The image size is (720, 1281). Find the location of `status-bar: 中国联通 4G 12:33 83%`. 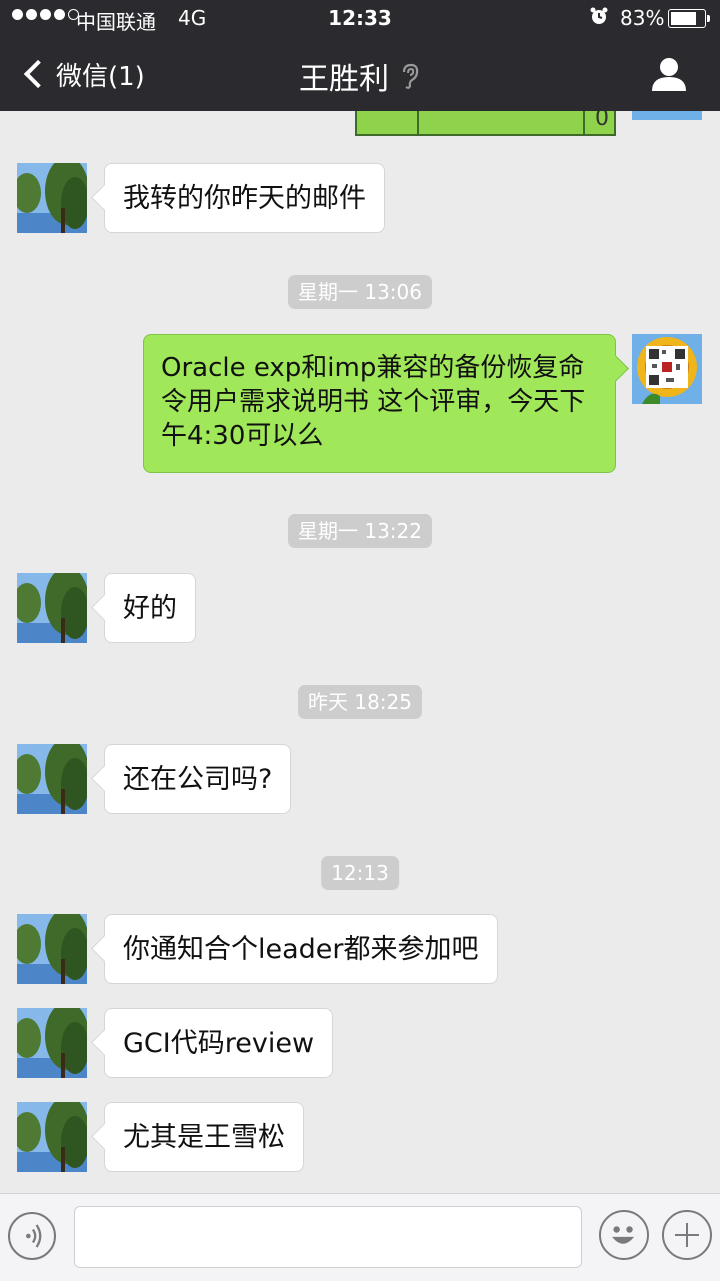

status-bar: 中国联通 4G 12:33 83% is located at coordinates (360, 19).